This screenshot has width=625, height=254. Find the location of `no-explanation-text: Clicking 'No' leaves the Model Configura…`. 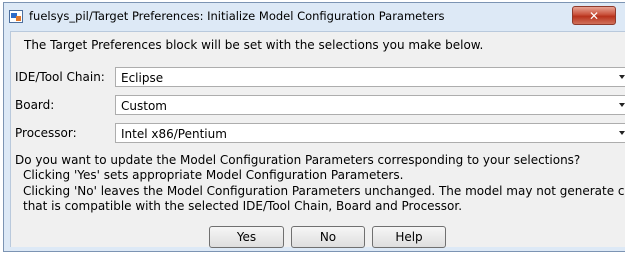

no-explanation-text: Clicking 'No' leaves the Model Configura… is located at coordinates (324, 191).